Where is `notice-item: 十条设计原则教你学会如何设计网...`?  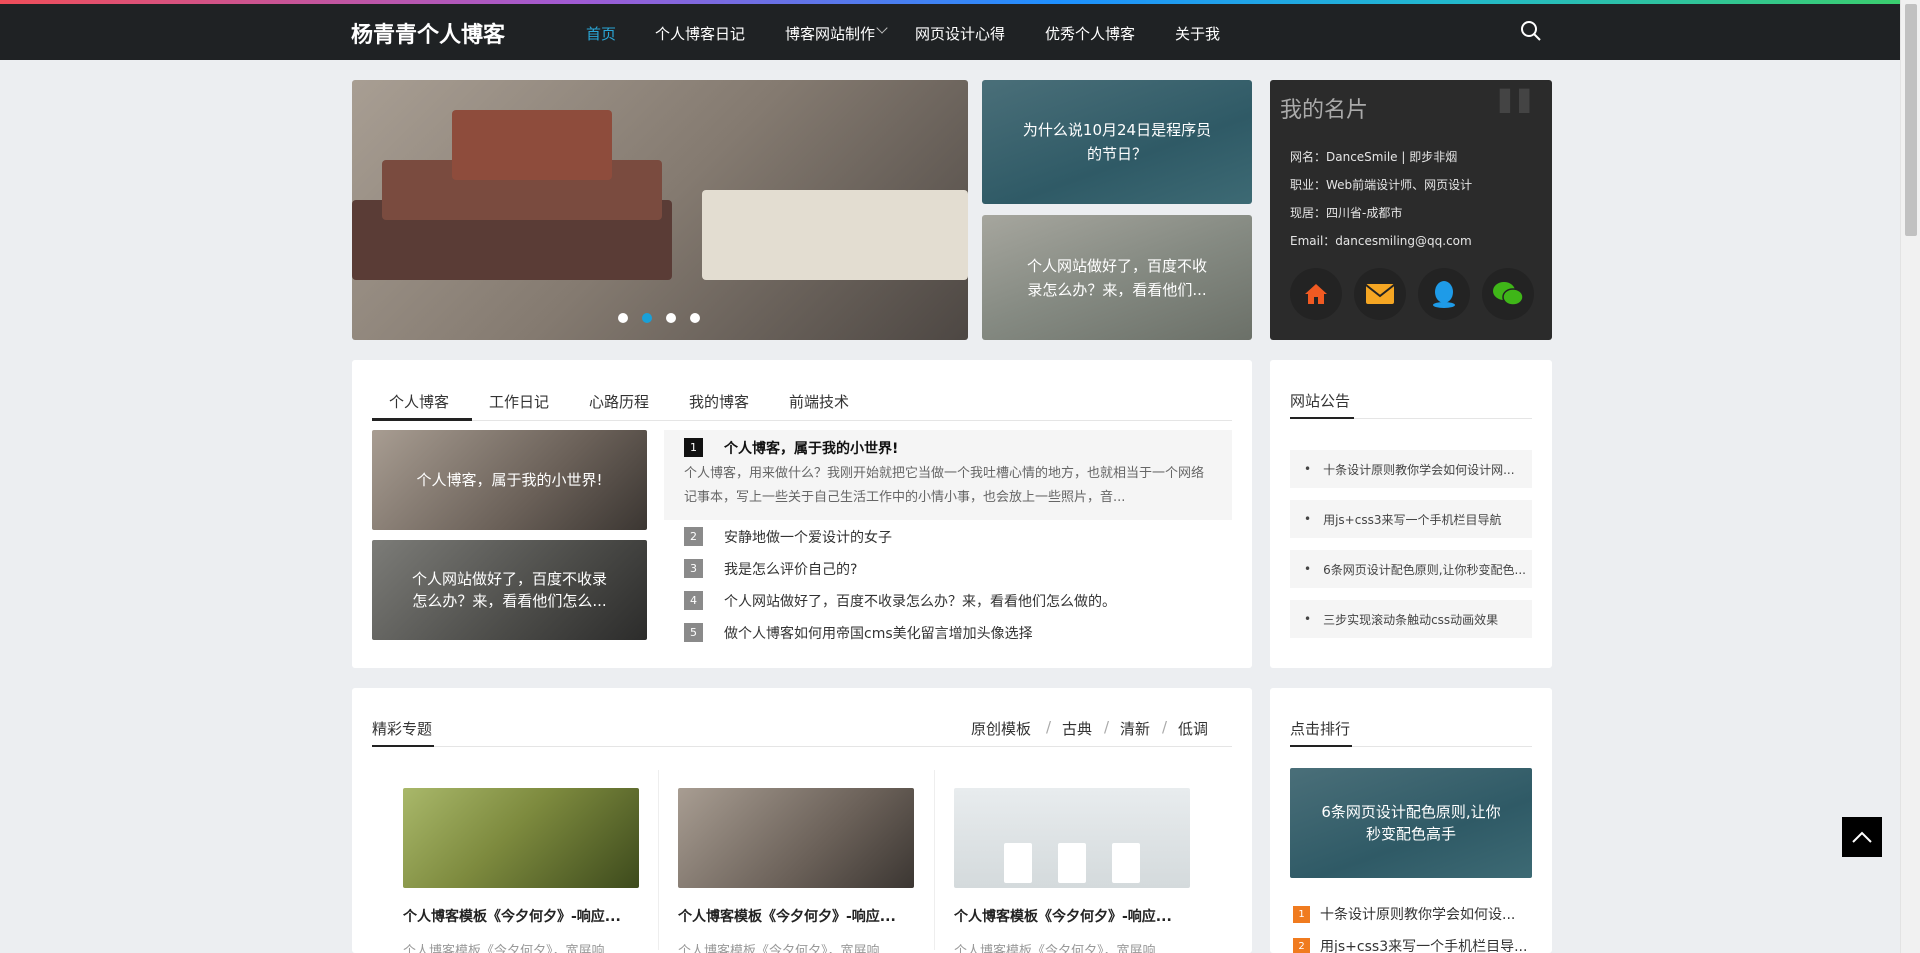 notice-item: 十条设计原则教你学会如何设计网... is located at coordinates (1411, 469).